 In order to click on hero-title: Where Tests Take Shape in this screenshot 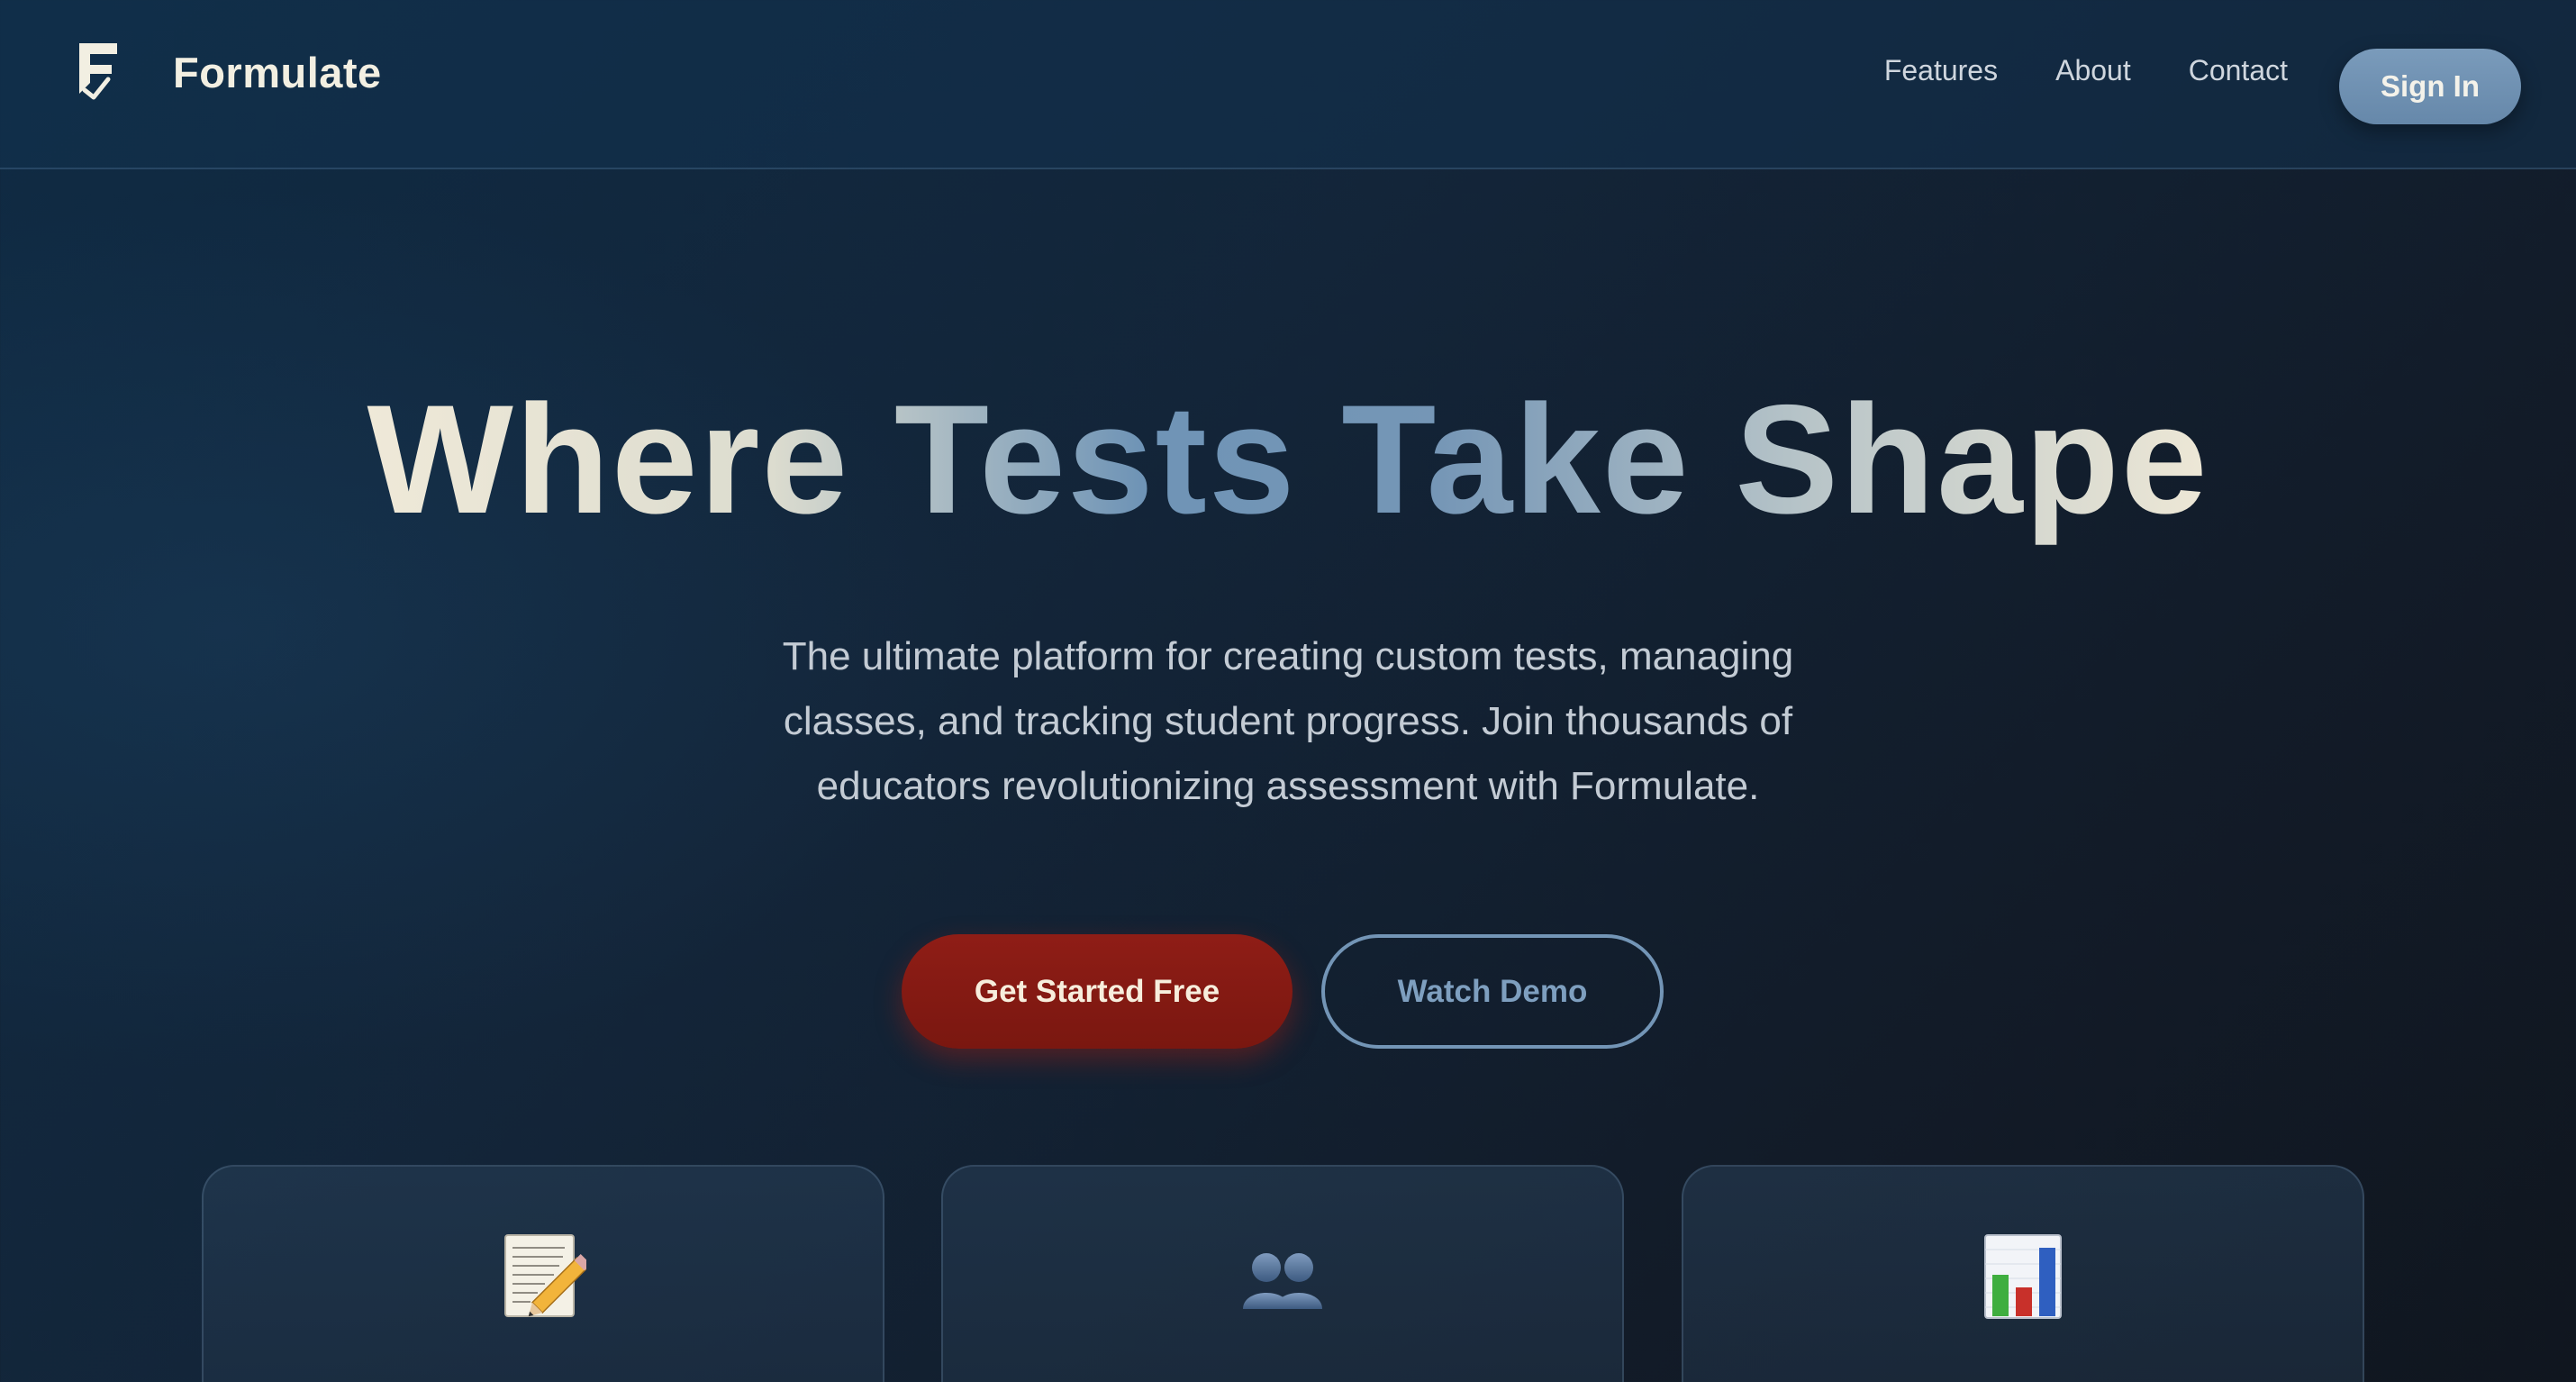, I will do `click(1288, 459)`.